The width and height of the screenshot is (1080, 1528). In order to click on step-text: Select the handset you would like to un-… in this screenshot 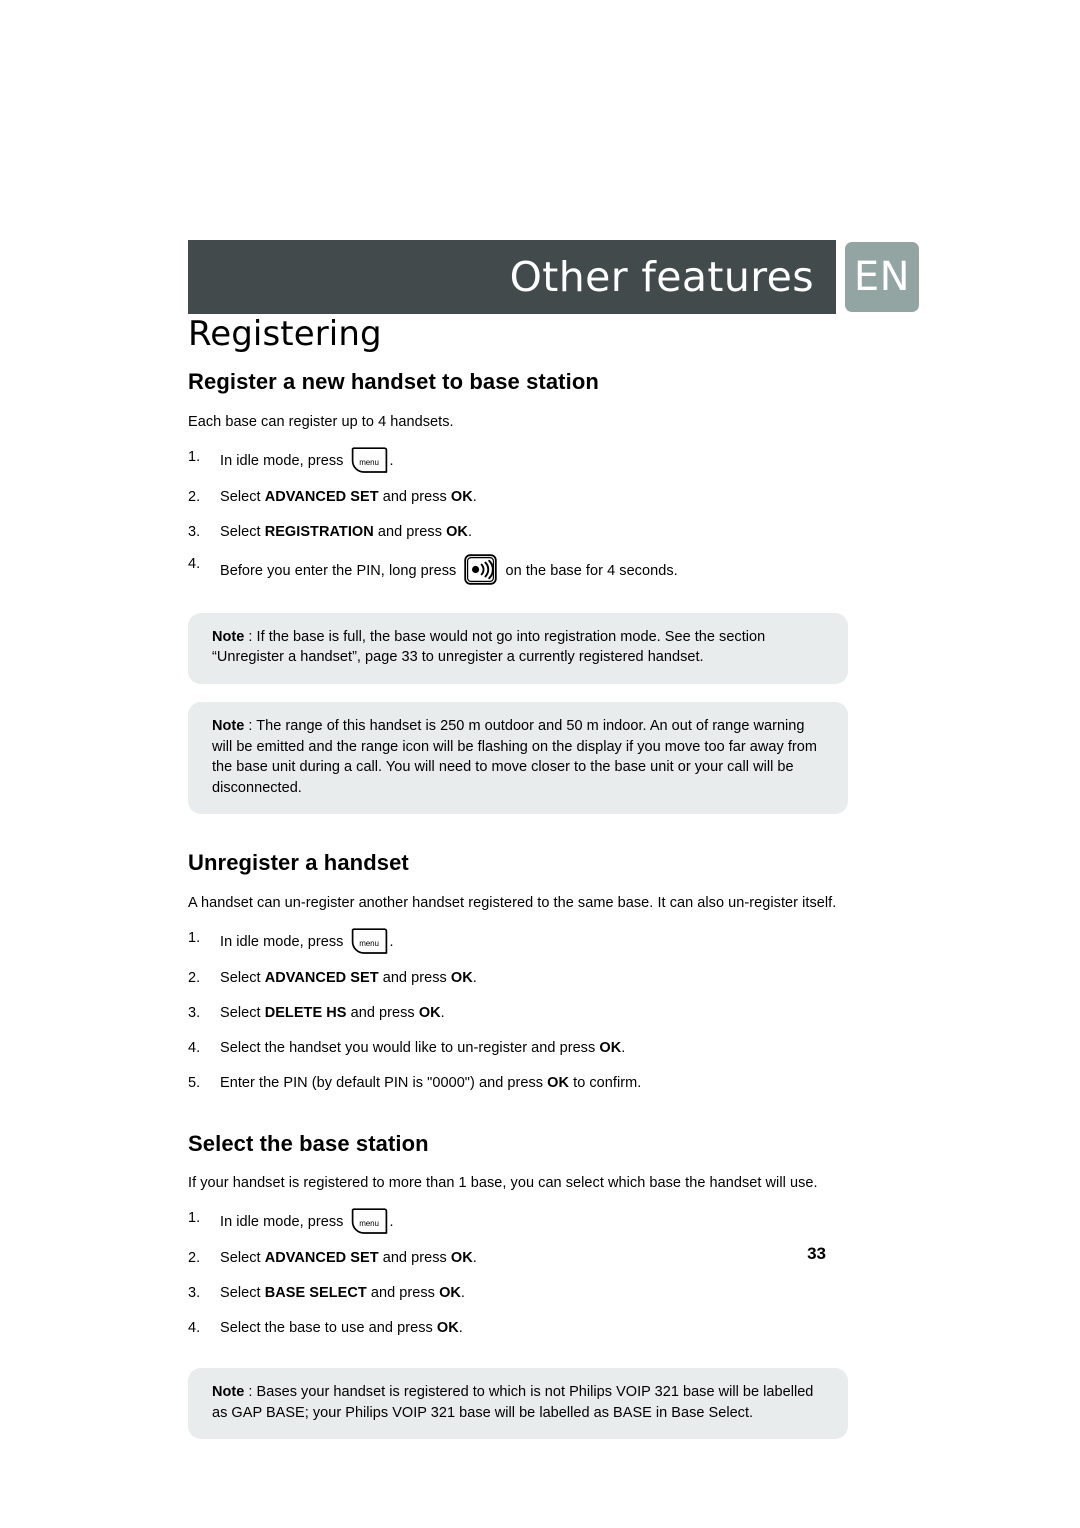, I will do `click(423, 1047)`.